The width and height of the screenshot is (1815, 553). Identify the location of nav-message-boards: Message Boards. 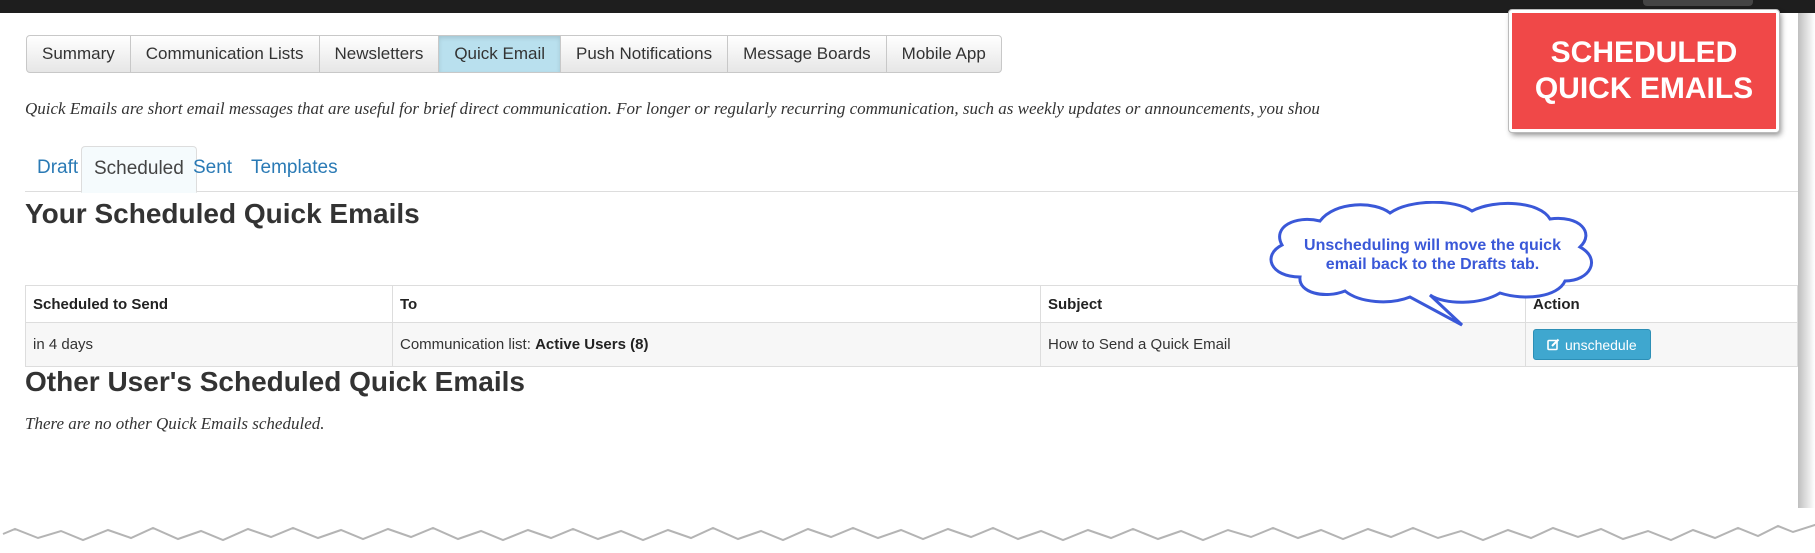
(807, 54).